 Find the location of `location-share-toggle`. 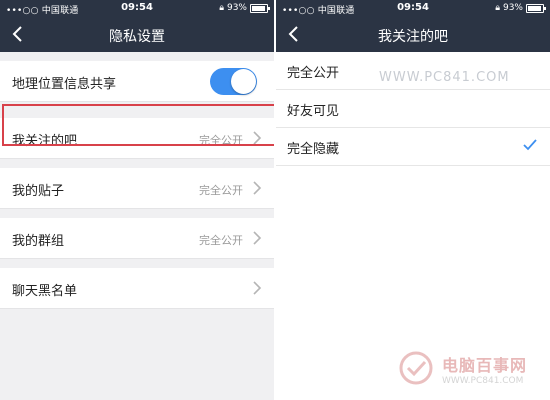

location-share-toggle is located at coordinates (233, 81).